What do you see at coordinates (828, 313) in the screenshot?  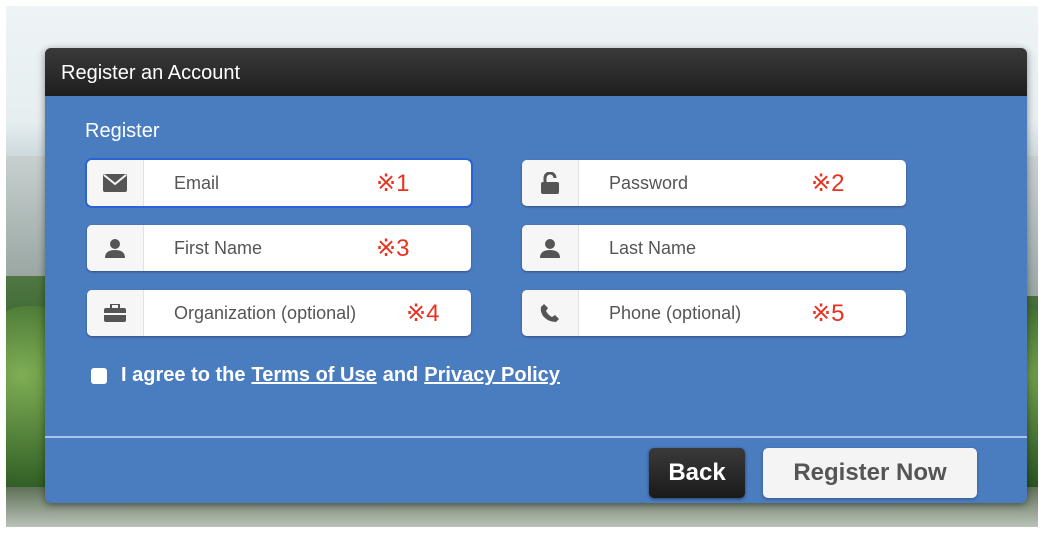 I see `phone-note: ※5` at bounding box center [828, 313].